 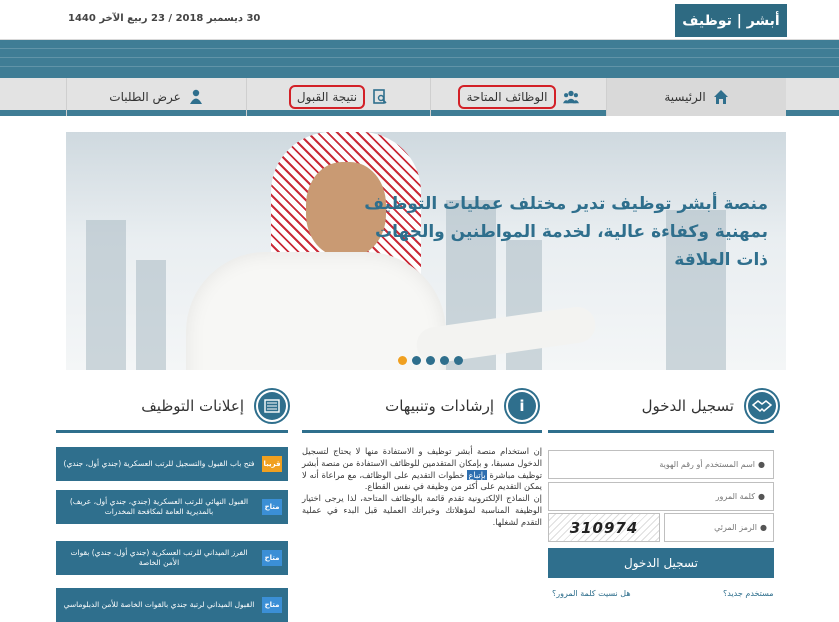 I want to click on lock-icon: ●, so click(x=761, y=496).